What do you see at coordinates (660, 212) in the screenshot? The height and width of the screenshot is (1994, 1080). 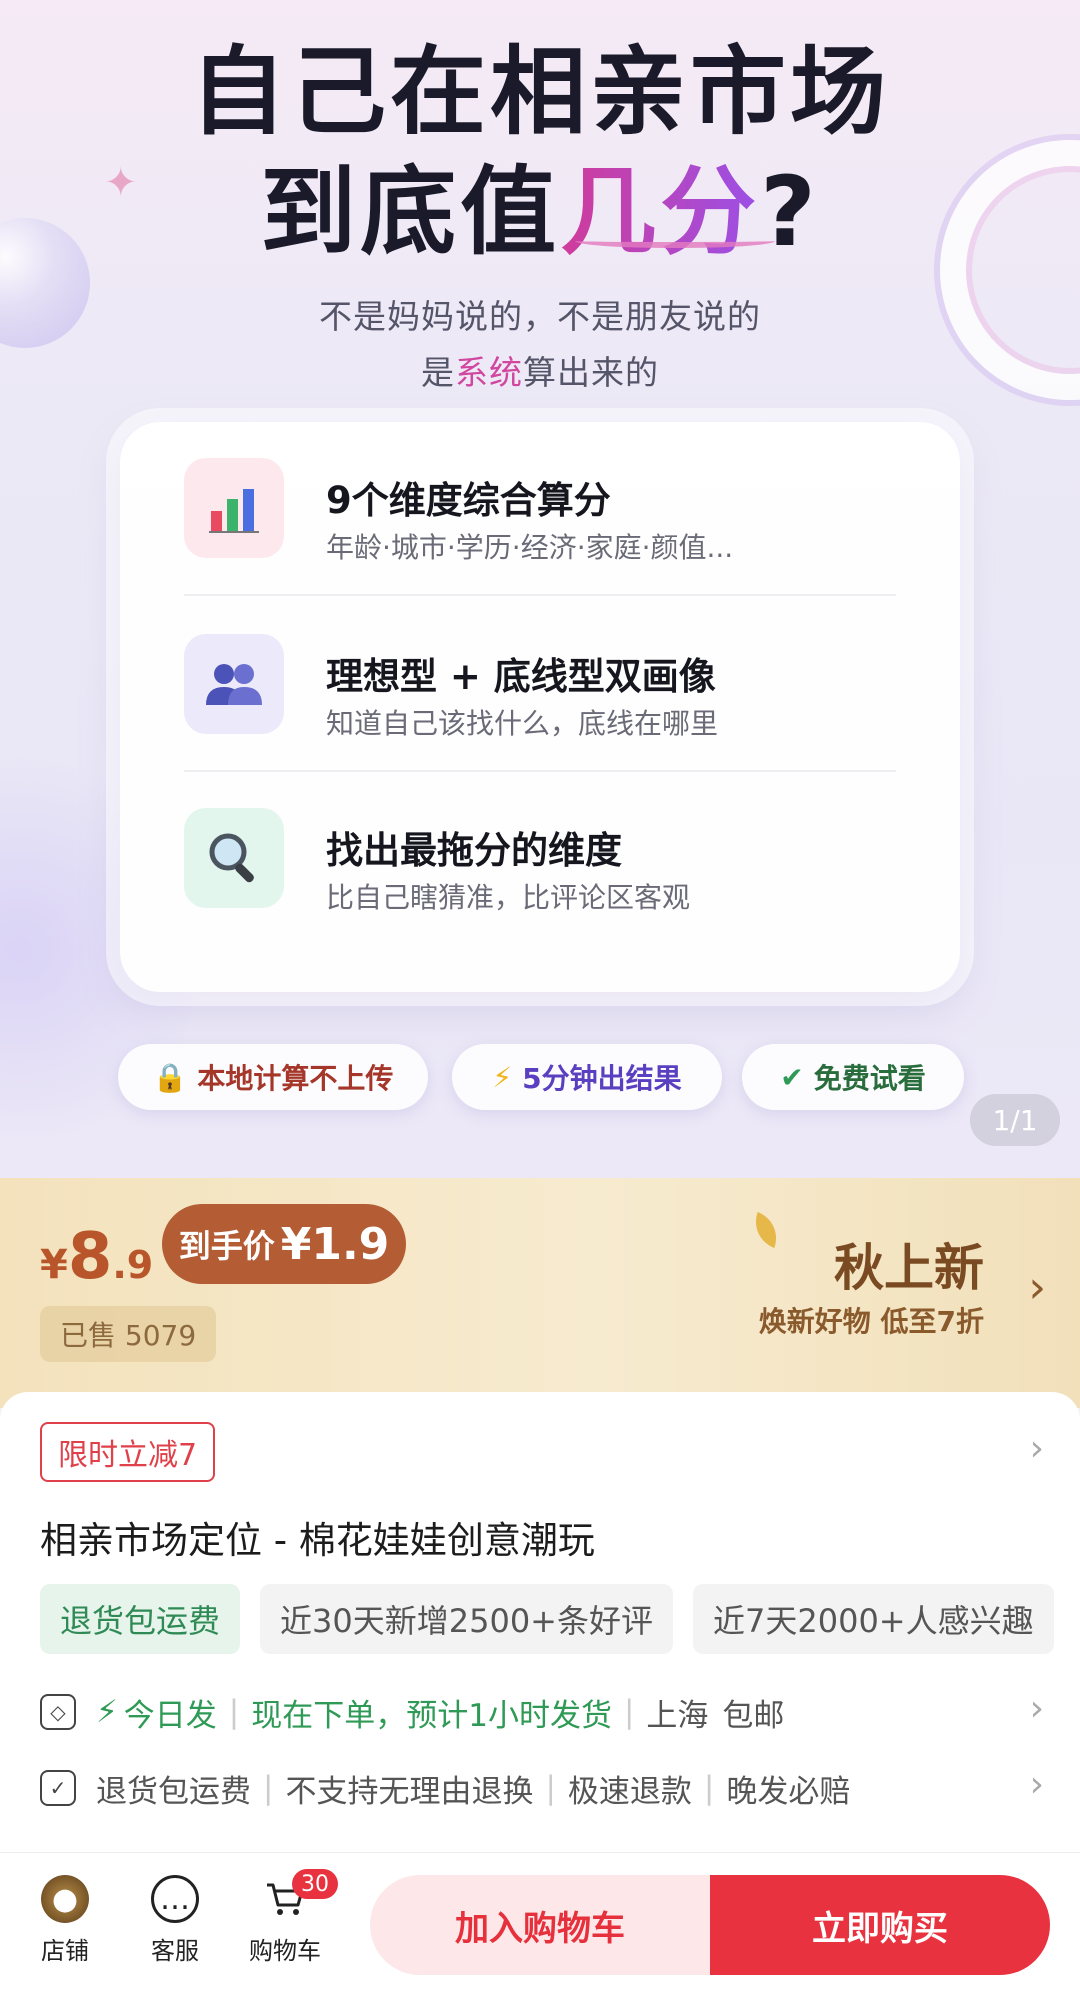 I see `headline-line2-accent: 几分` at bounding box center [660, 212].